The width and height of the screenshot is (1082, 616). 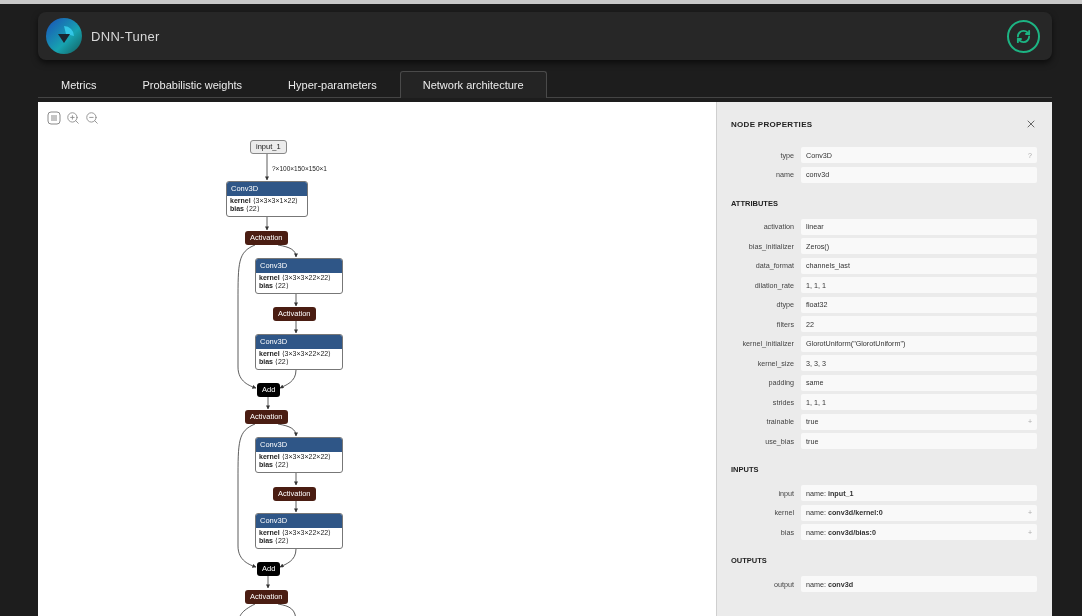 I want to click on tab: Network architecture, so click(x=473, y=84).